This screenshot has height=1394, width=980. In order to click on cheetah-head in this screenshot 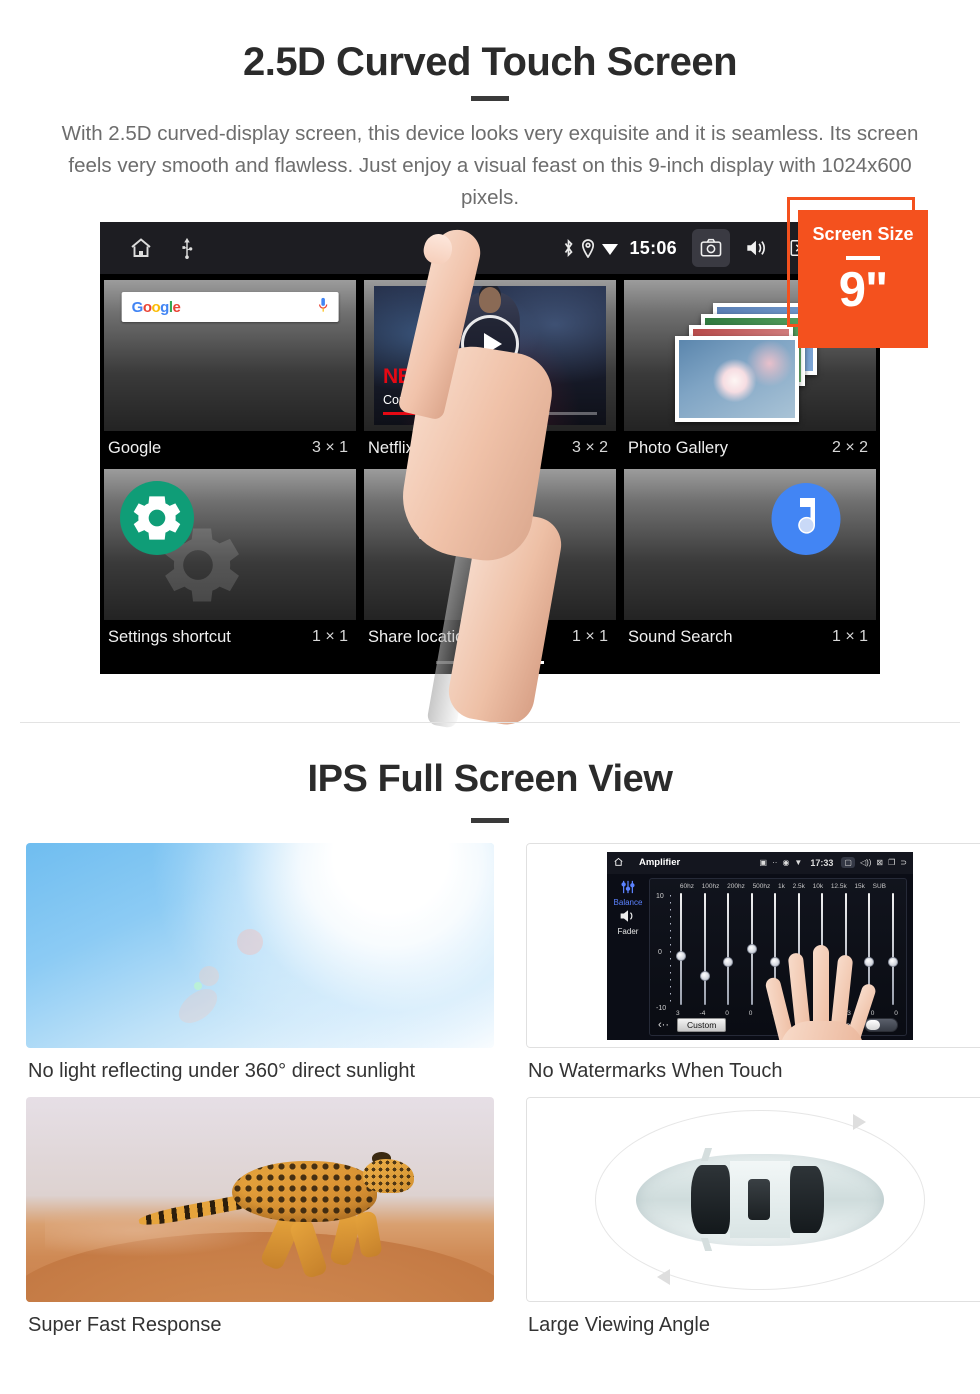, I will do `click(388, 1176)`.